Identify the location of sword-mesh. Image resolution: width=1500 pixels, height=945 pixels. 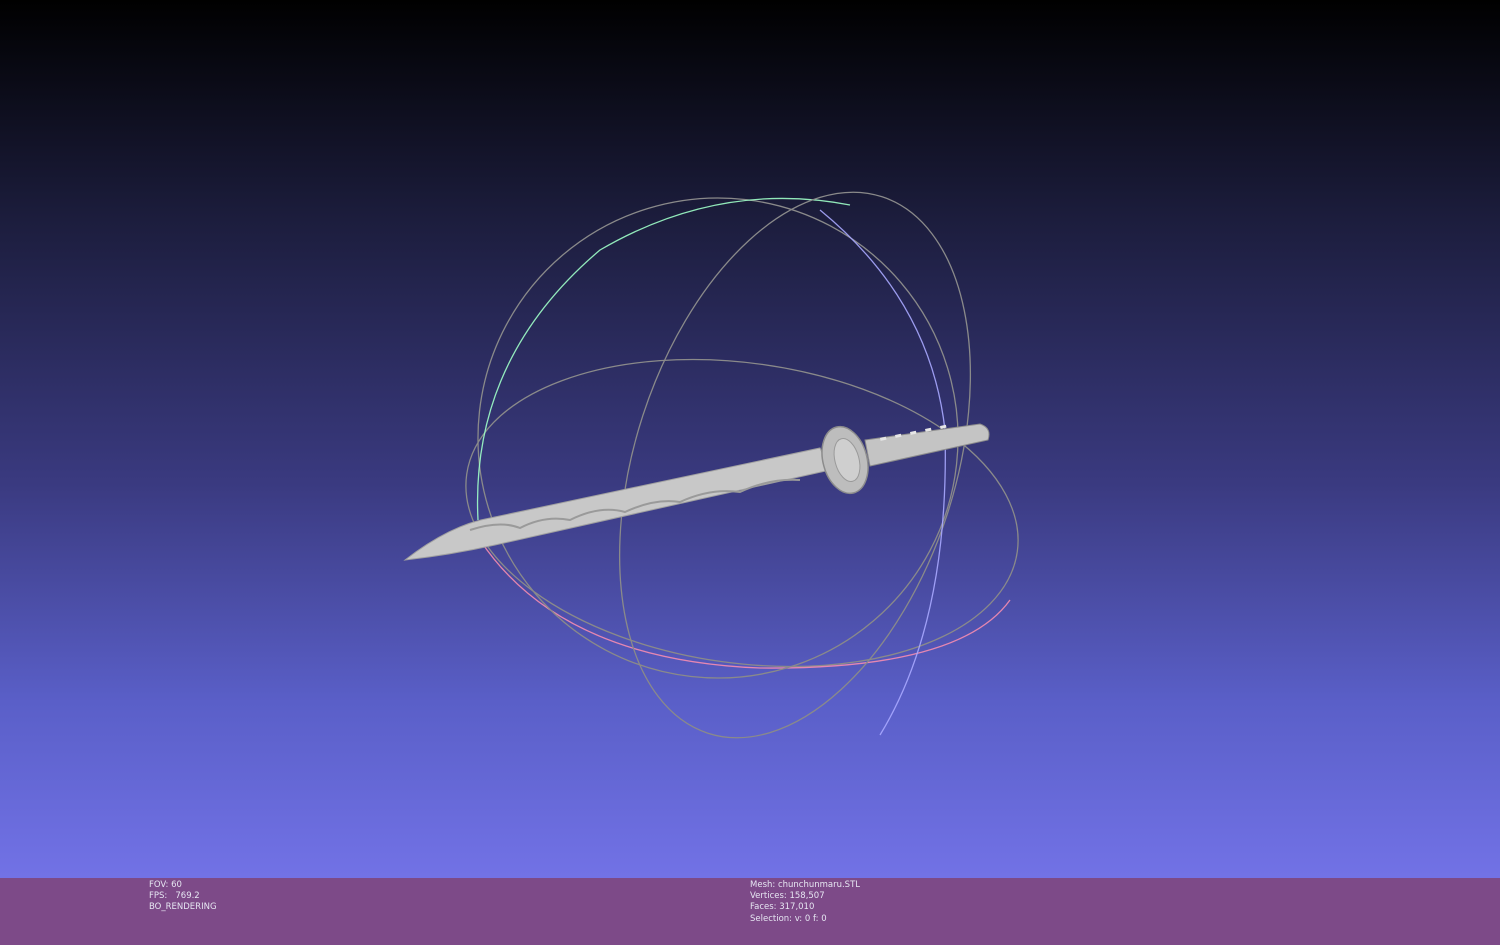
(696, 491).